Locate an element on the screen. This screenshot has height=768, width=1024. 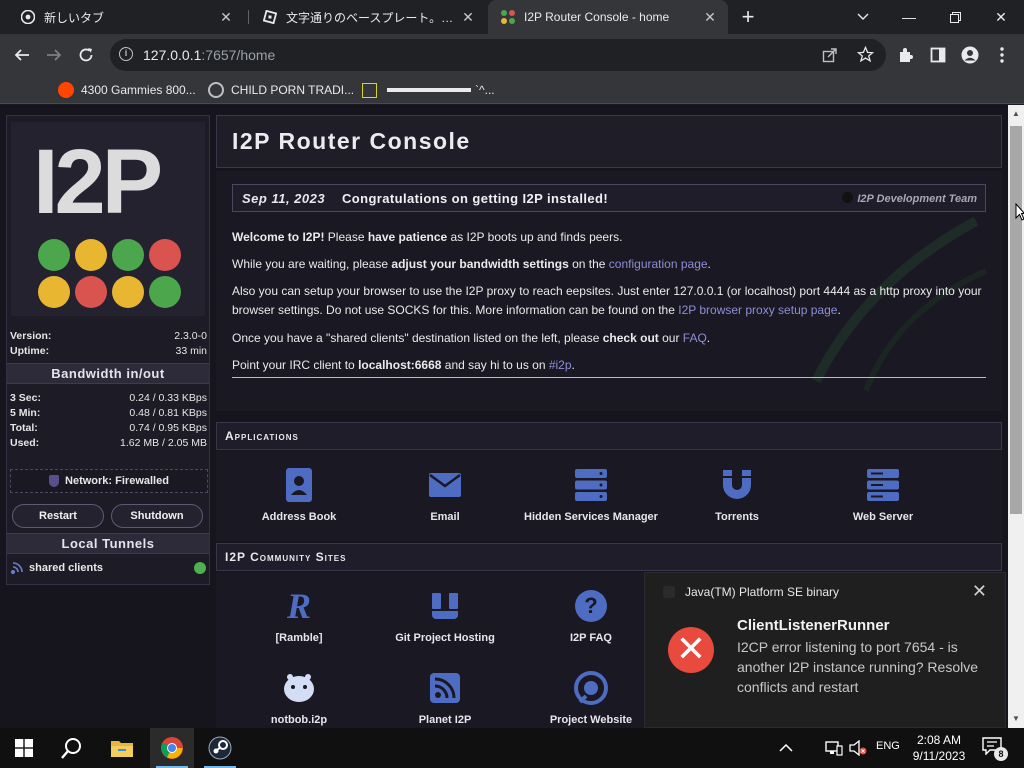
git-icon is located at coordinates (445, 606).